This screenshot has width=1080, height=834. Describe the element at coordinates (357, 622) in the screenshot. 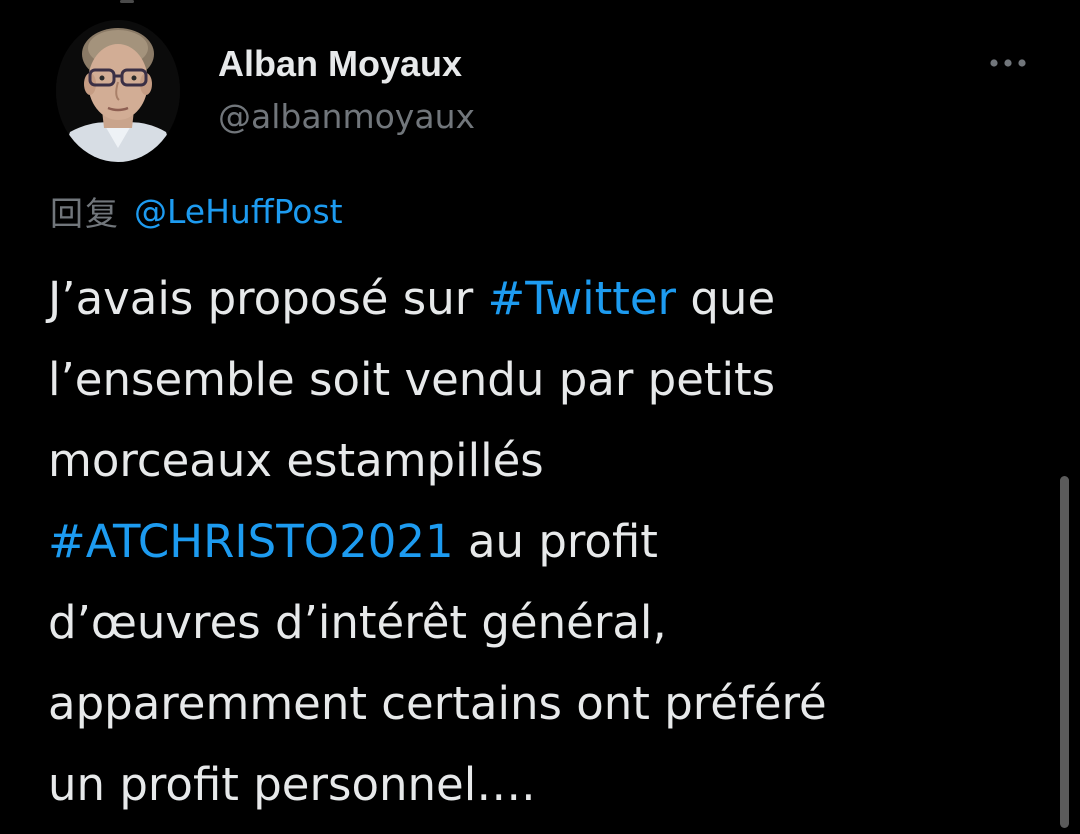

I see `tweet-text-line: d’œuvres d’intérêt général,` at that location.